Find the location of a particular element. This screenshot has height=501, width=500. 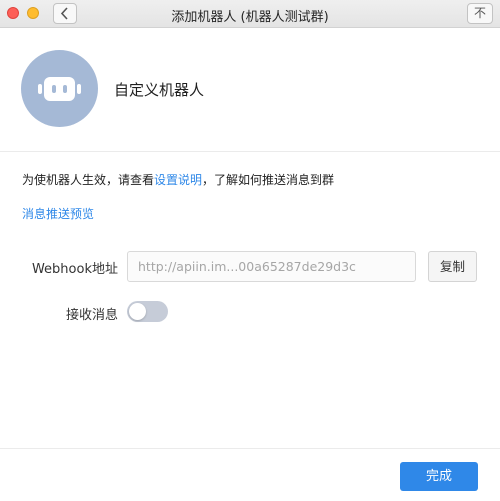

window-title: 添加机器人 (机器人测试群) is located at coordinates (250, 17).